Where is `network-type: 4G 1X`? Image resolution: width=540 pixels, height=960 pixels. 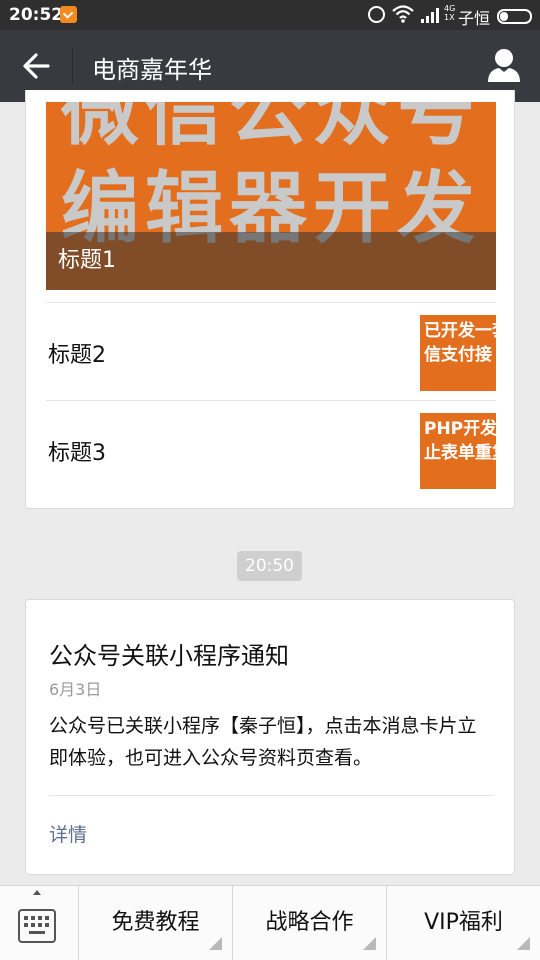
network-type: 4G 1X is located at coordinates (449, 13).